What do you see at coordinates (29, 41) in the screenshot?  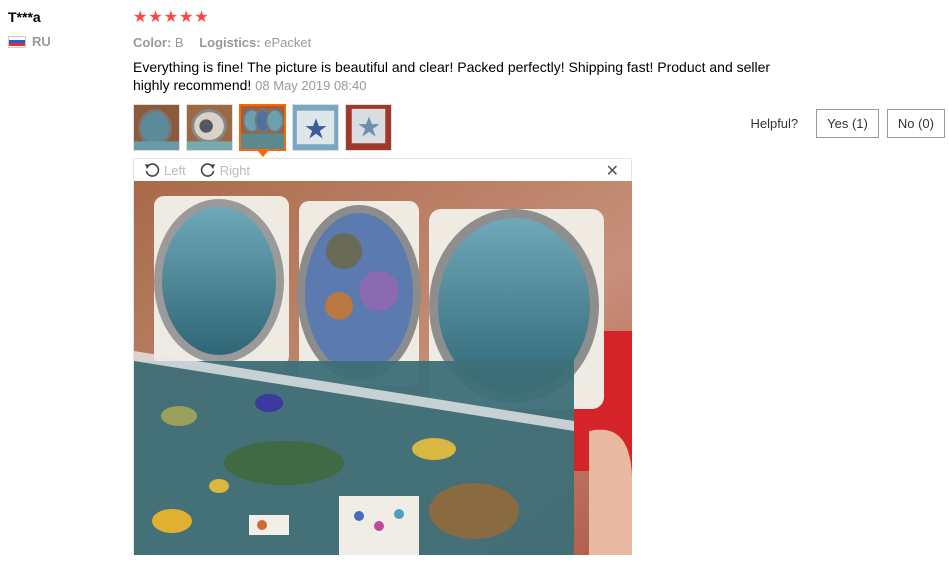 I see `reviewer-country: RU` at bounding box center [29, 41].